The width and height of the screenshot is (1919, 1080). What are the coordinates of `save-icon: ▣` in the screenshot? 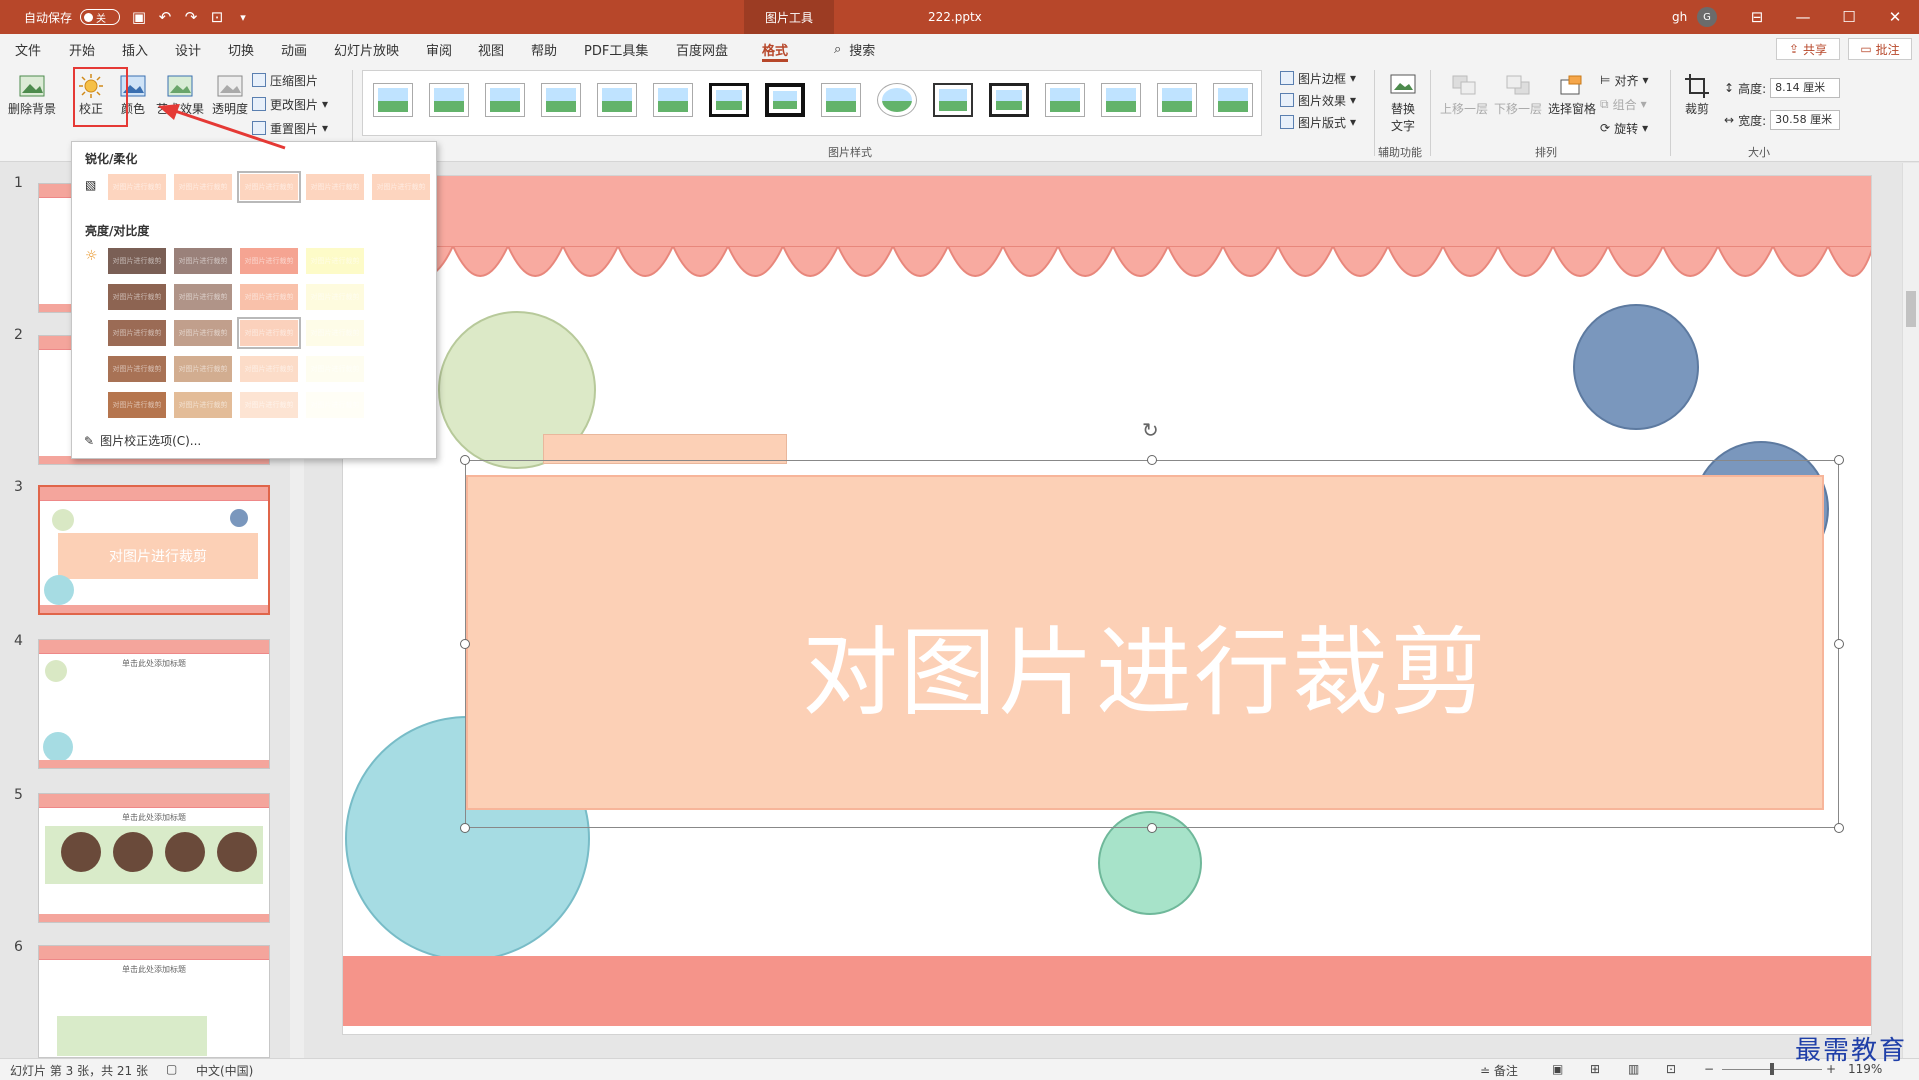 It's located at (139, 17).